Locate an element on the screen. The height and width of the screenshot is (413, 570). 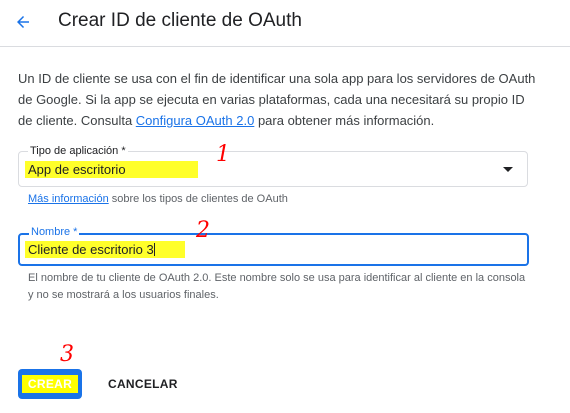
cancel-button: CANCELAR is located at coordinates (143, 384).